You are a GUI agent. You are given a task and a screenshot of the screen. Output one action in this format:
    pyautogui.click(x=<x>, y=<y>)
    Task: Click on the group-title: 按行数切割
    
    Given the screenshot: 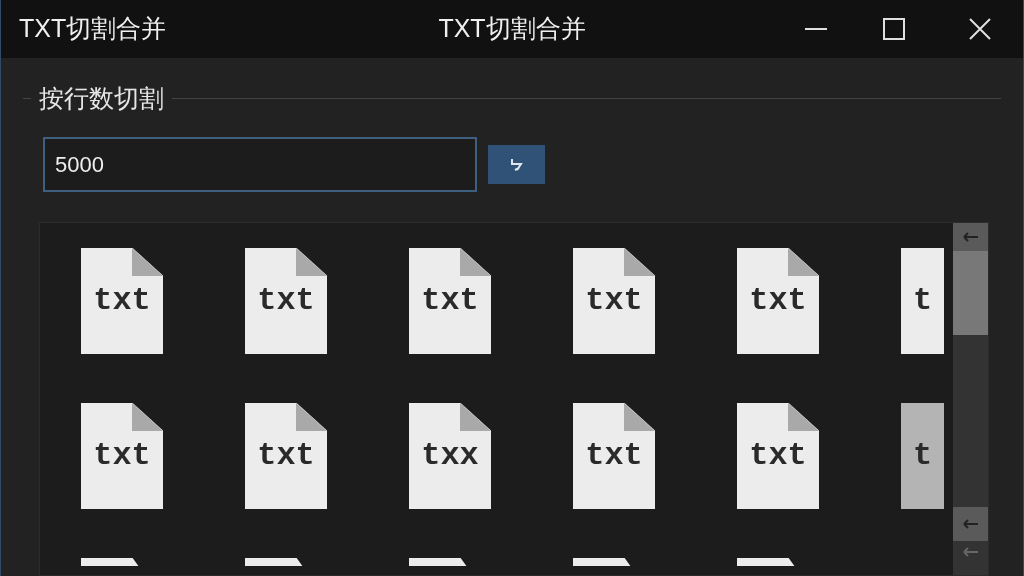 What is the action you would take?
    pyautogui.click(x=101, y=98)
    